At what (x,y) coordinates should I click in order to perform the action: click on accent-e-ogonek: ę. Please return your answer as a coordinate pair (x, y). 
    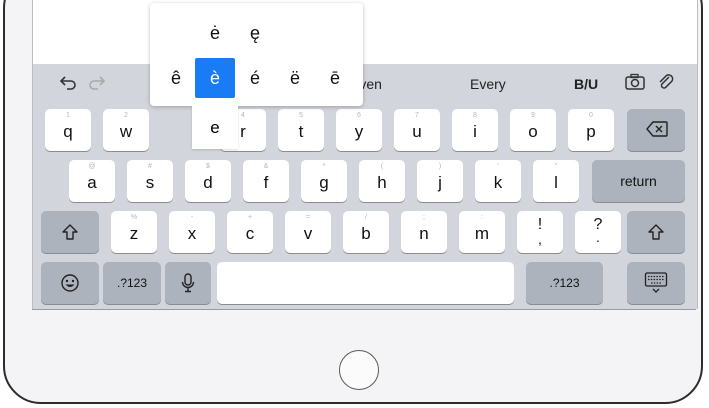
    Looking at the image, I should click on (255, 33).